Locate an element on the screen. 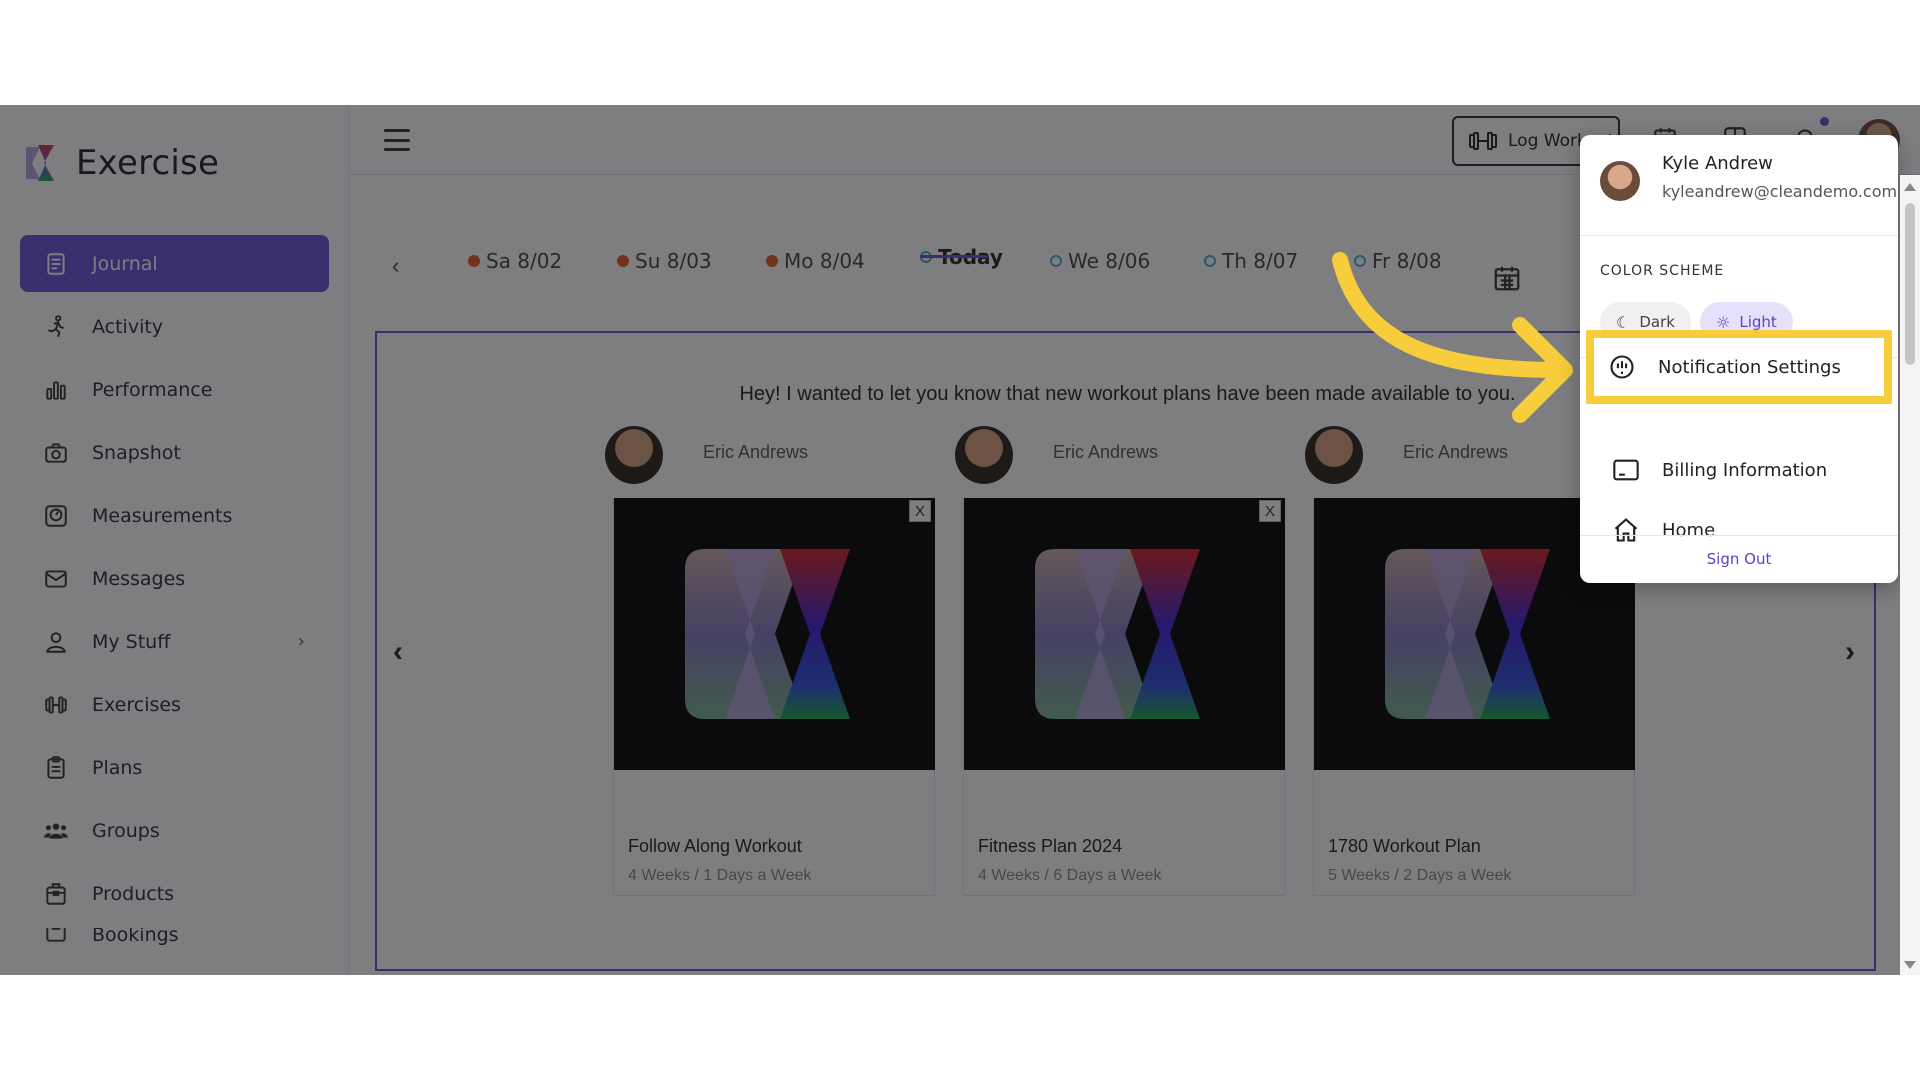 Image resolution: width=1920 pixels, height=1080 pixels. day-label: Sa 8/02 is located at coordinates (524, 261).